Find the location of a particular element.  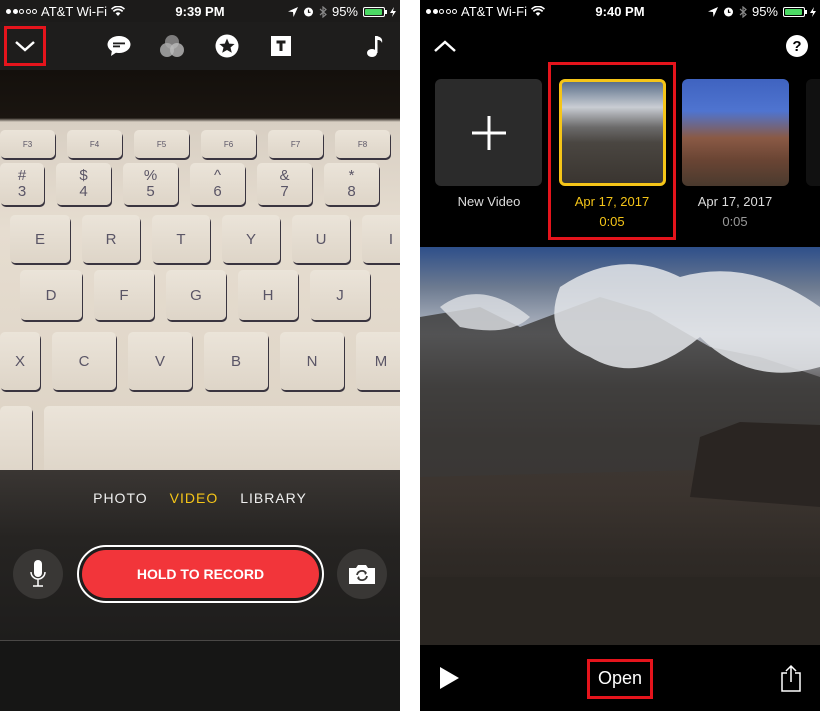

record-label: HOLD TO RECORD is located at coordinates (200, 574).